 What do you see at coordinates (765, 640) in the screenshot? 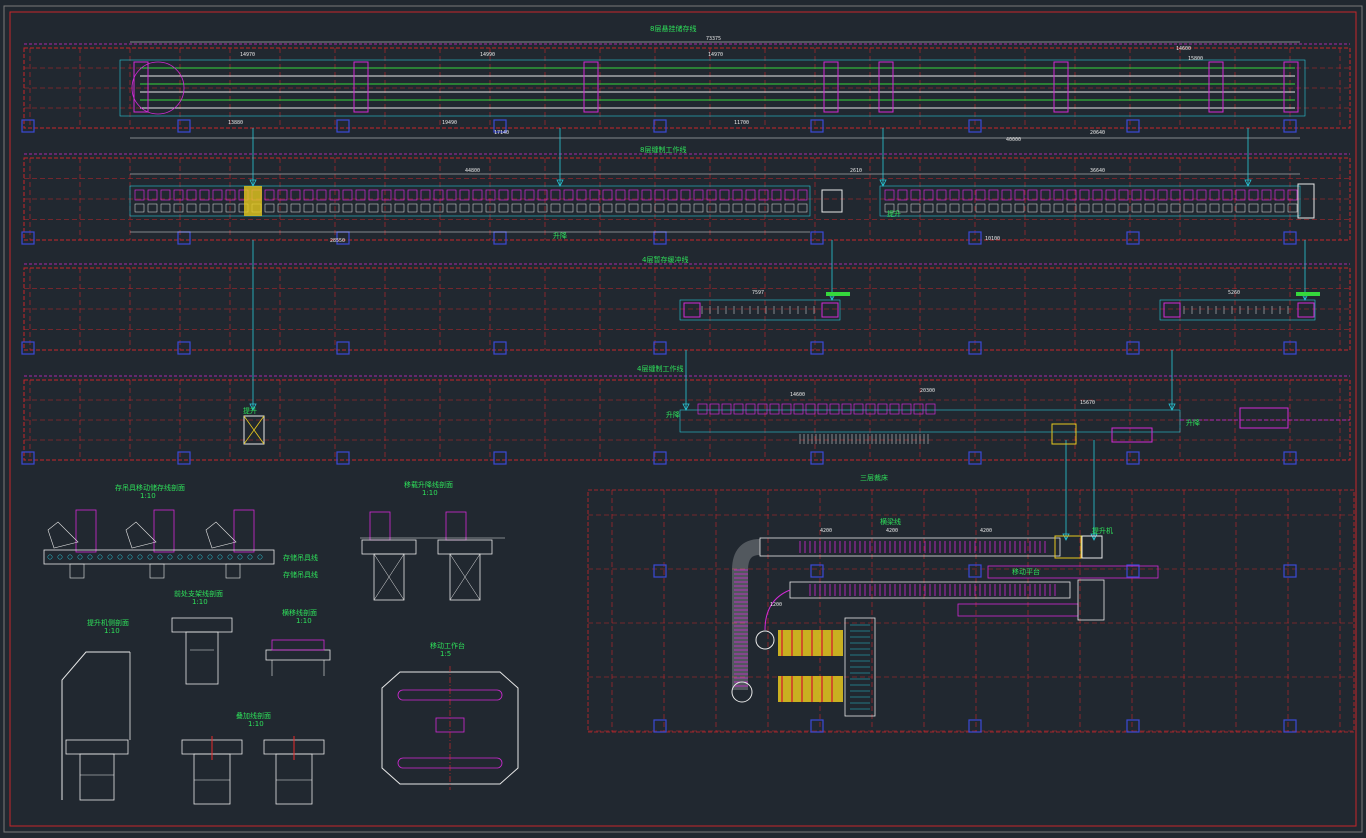
I see `turn-table` at bounding box center [765, 640].